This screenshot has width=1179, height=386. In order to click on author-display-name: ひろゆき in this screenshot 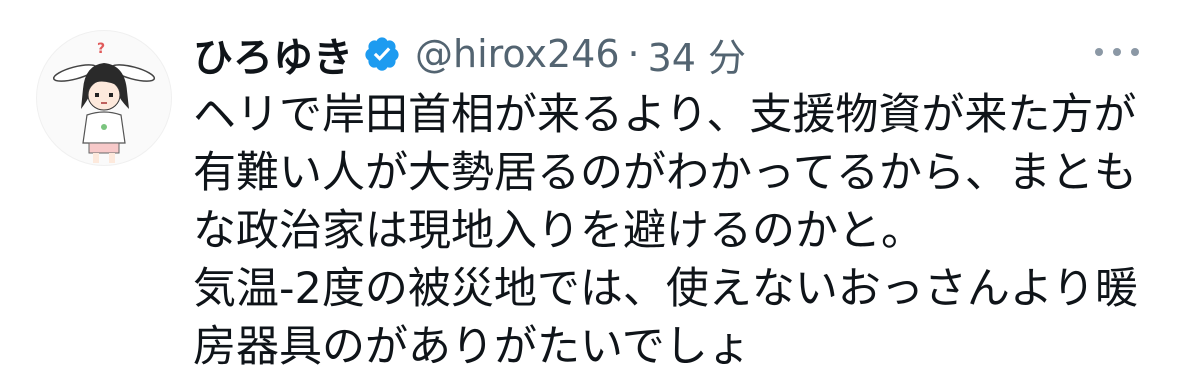, I will do `click(273, 54)`.